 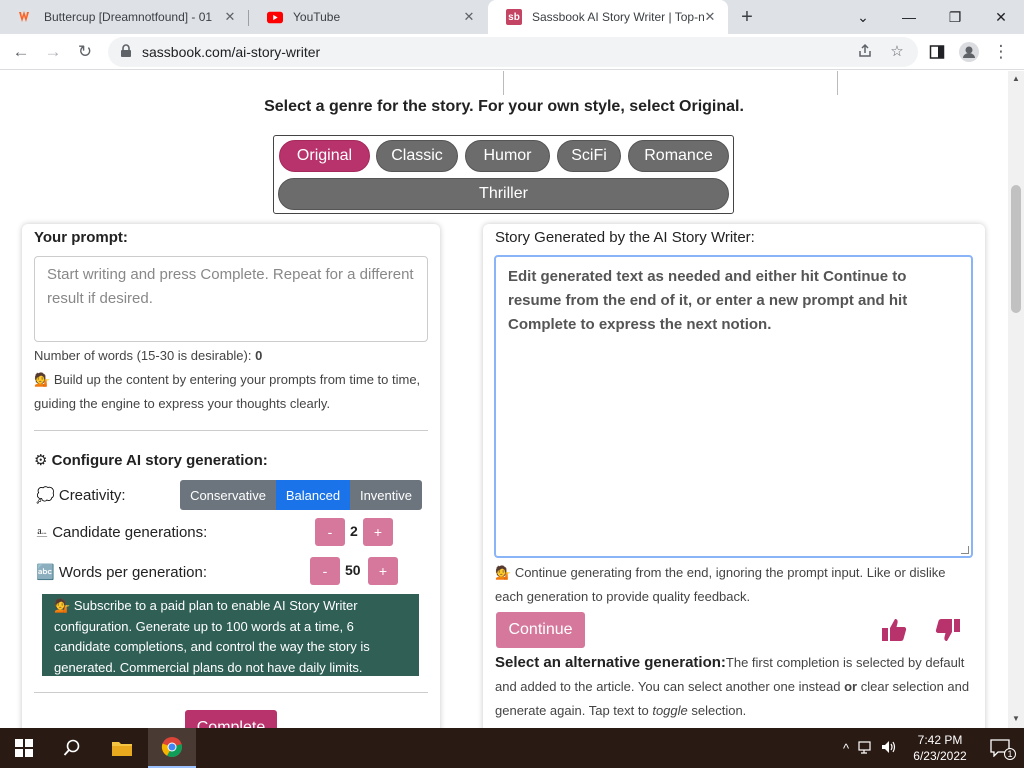 I want to click on complete-button: Complete, so click(x=231, y=719).